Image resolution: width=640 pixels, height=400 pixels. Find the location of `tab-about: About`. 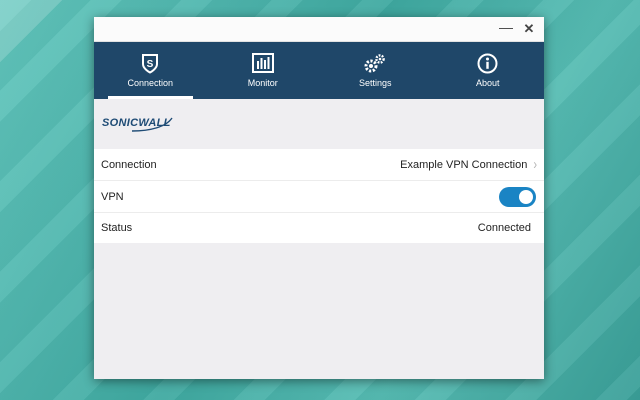

tab-about: About is located at coordinates (488, 70).